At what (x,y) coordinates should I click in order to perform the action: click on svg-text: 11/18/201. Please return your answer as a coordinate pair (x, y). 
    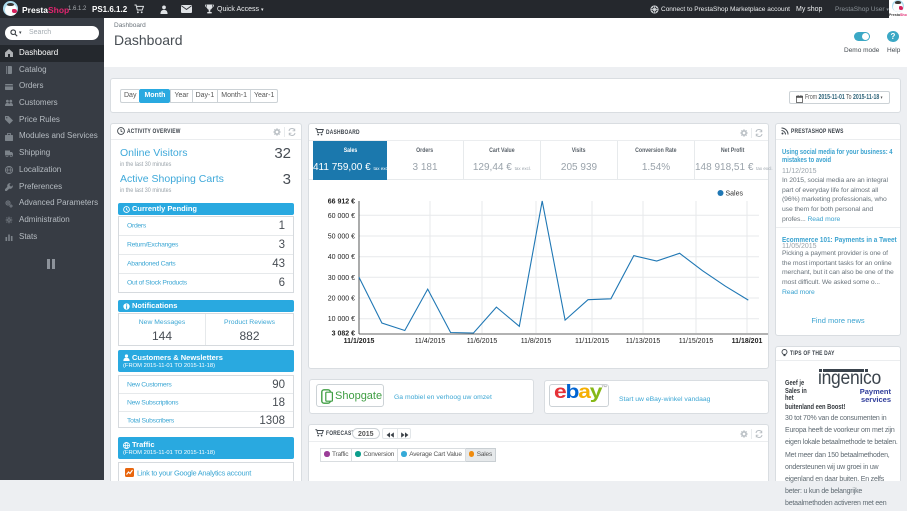
    Looking at the image, I should click on (747, 341).